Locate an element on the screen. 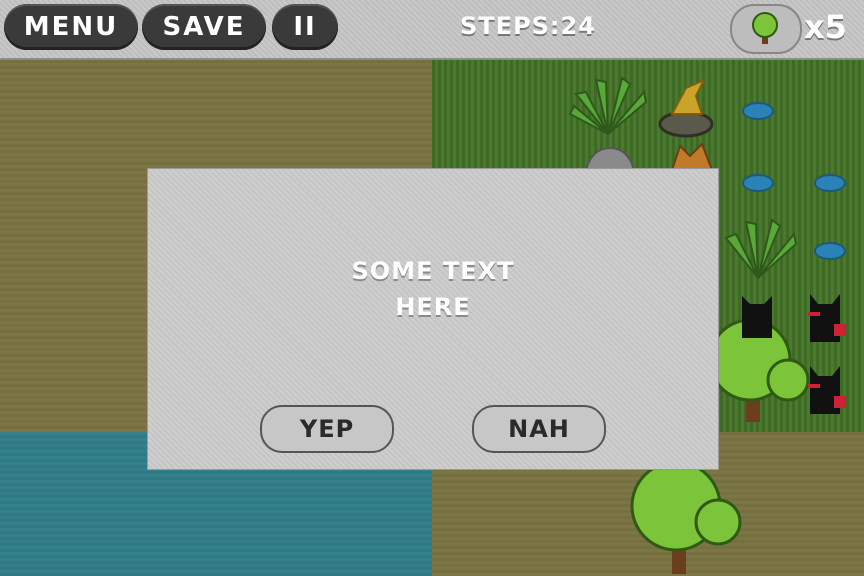 The image size is (864, 576). top-toolbar: MENU SAVE II STEPS:24 x5 is located at coordinates (432, 30).